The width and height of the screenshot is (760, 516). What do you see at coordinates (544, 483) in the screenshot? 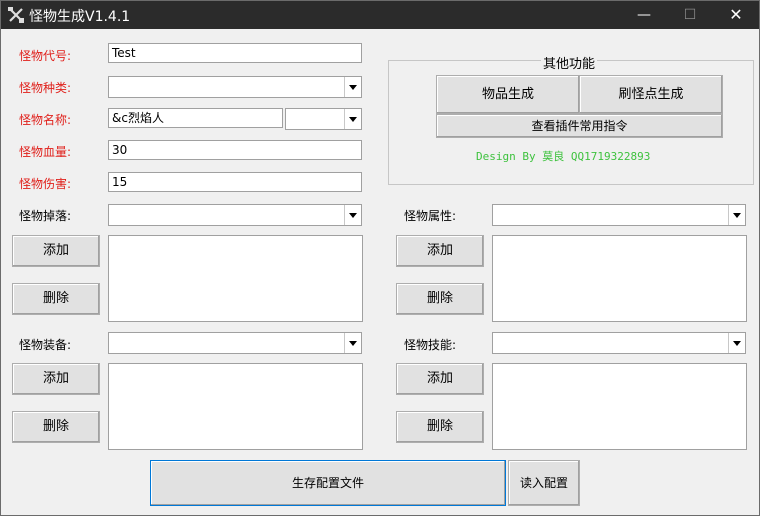
I see `load-config-button: 读入配置` at bounding box center [544, 483].